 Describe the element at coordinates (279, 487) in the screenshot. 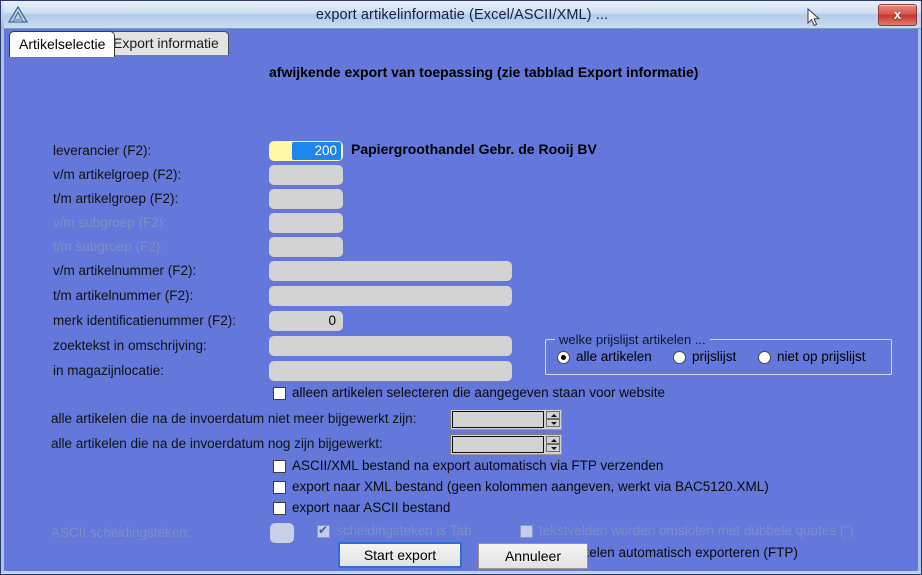

I see `checkbox-xml-export` at that location.